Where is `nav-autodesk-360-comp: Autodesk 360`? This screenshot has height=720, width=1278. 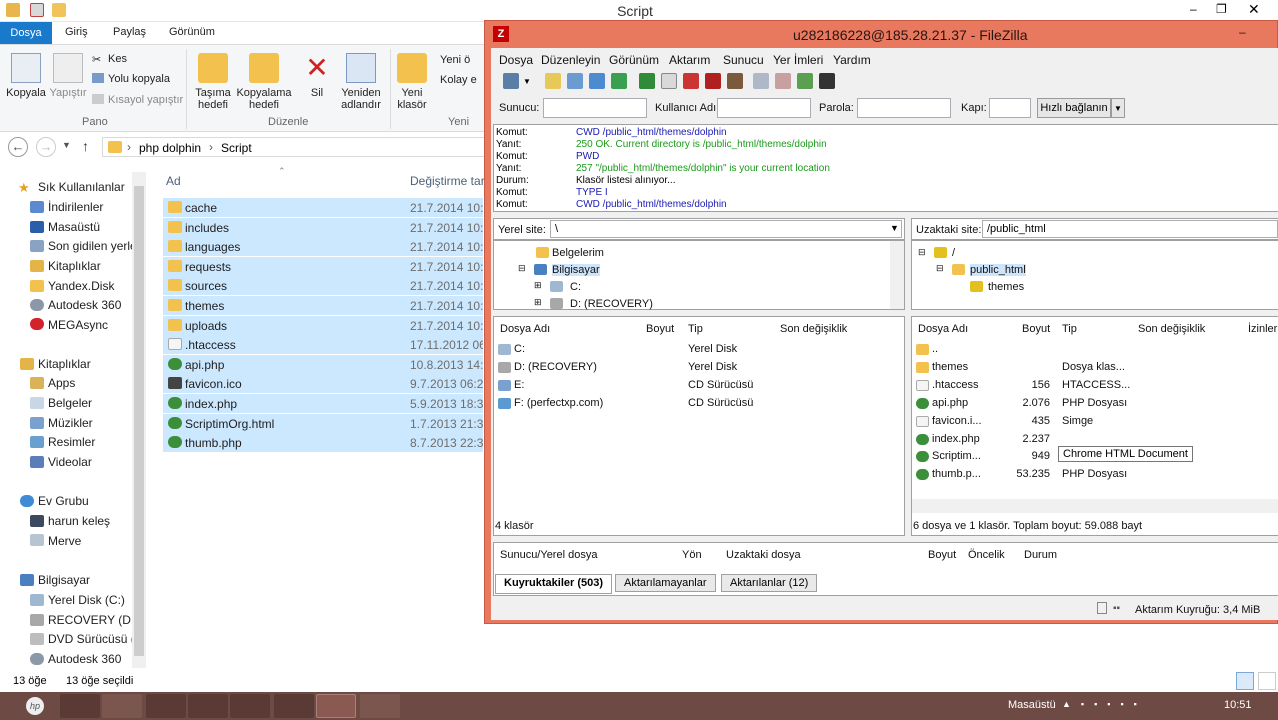
nav-autodesk-360-comp: Autodesk 360 is located at coordinates (84, 659).